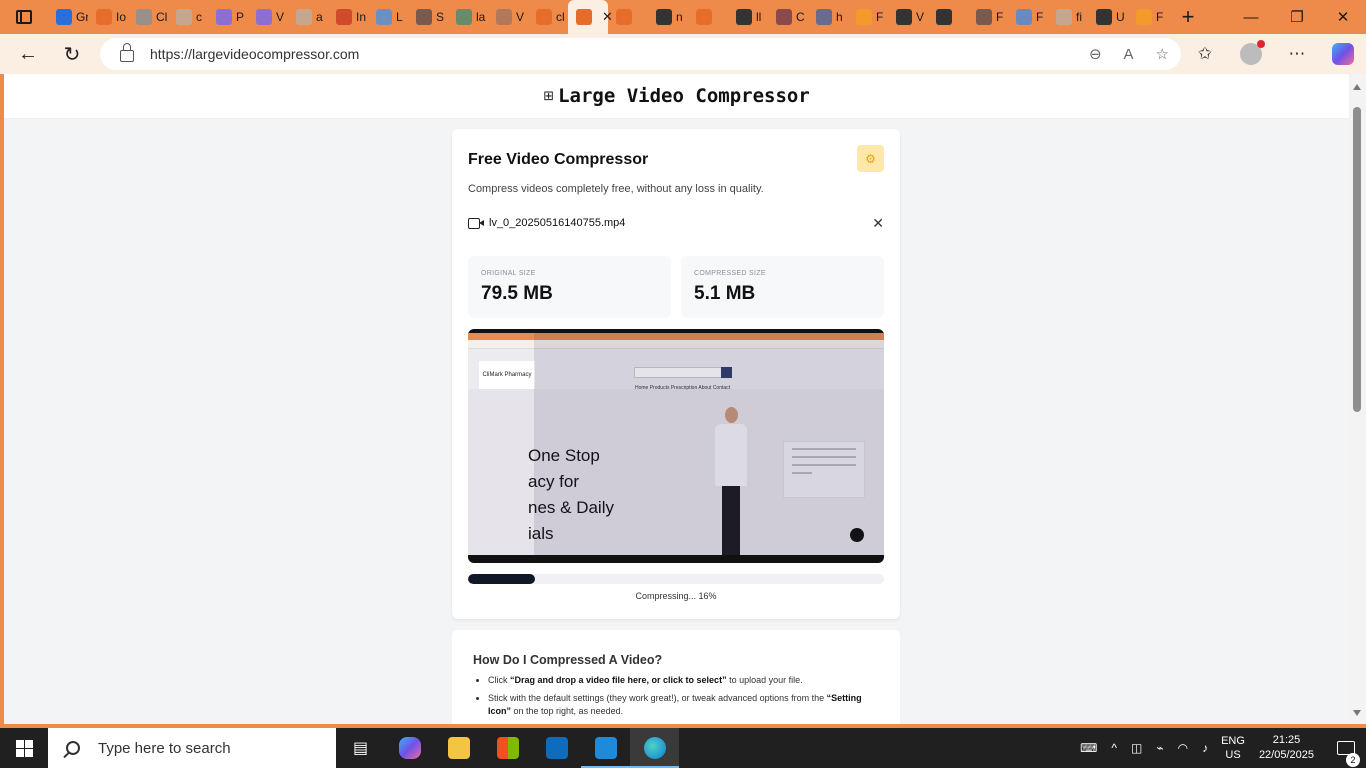  What do you see at coordinates (458, 748) in the screenshot?
I see `file-explorer-app` at bounding box center [458, 748].